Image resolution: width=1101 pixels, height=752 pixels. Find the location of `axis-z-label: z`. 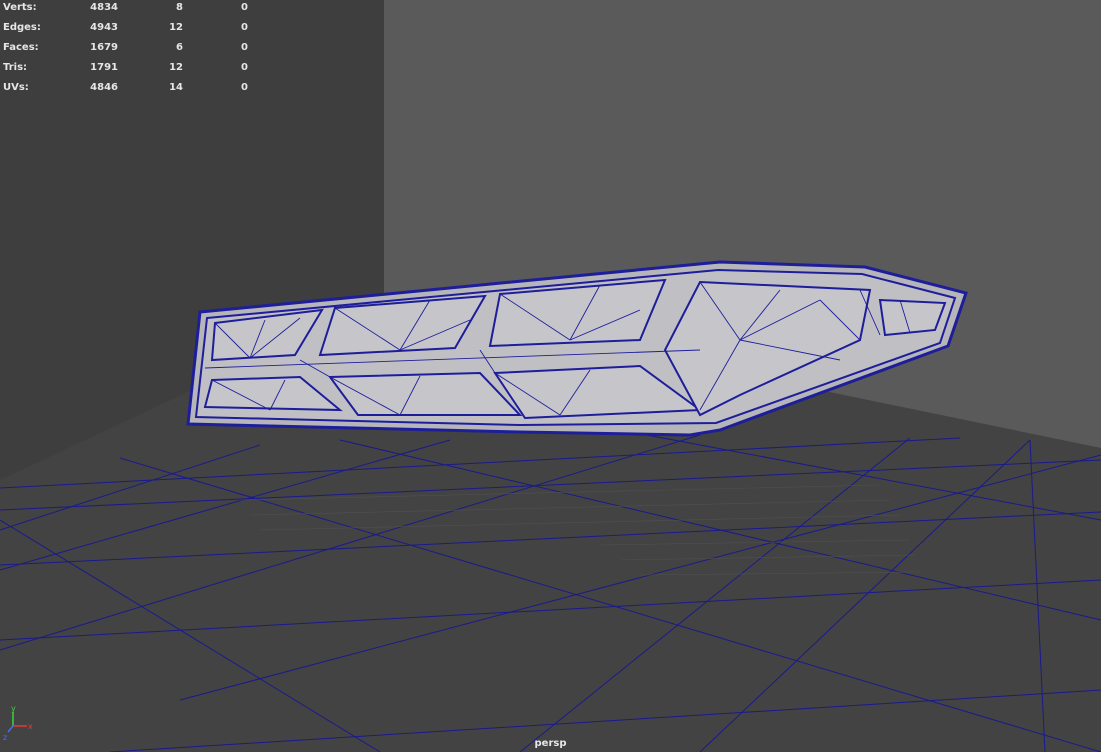

axis-z-label: z is located at coordinates (5, 737).